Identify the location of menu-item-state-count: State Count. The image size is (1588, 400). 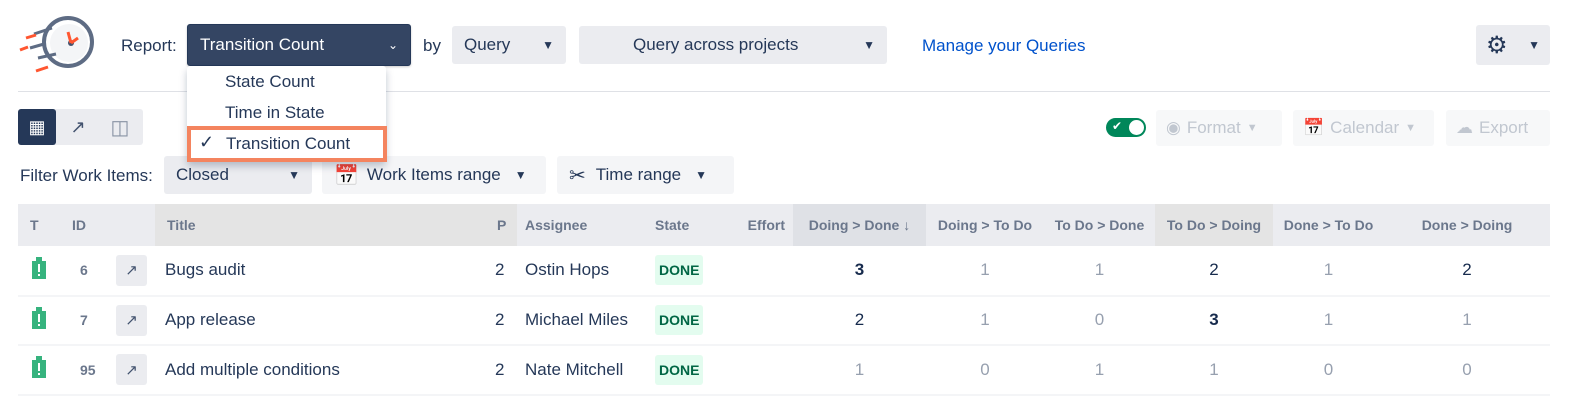
(286, 82).